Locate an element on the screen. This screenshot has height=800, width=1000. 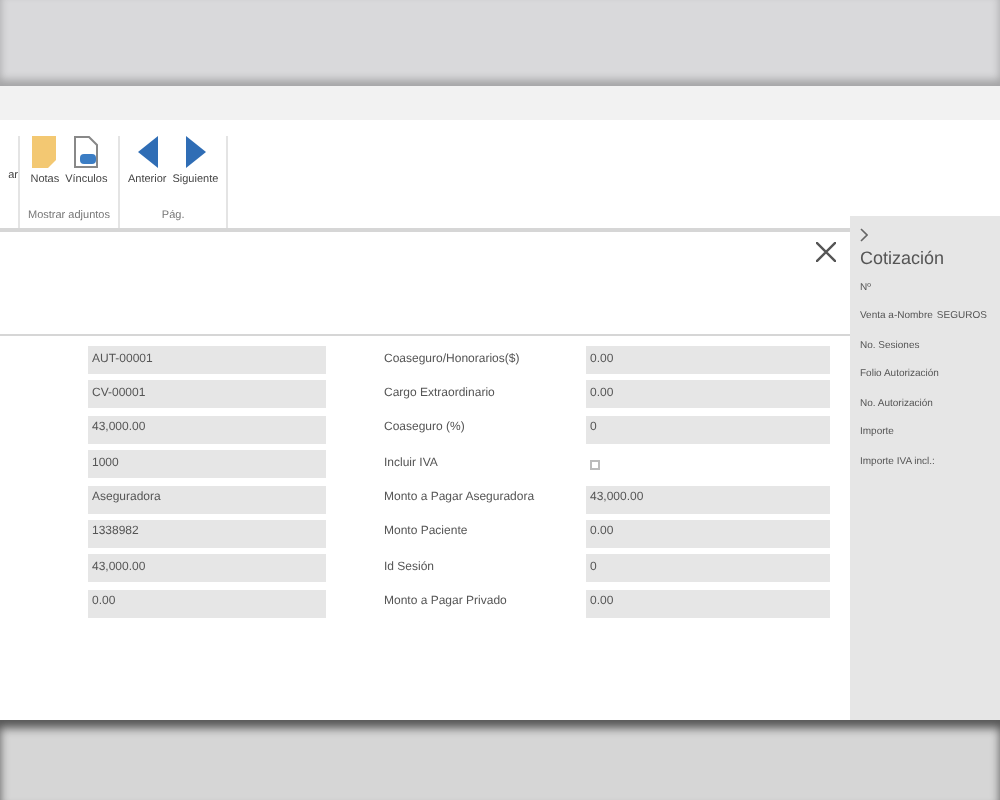
panel-title: Cotización is located at coordinates (903, 259).